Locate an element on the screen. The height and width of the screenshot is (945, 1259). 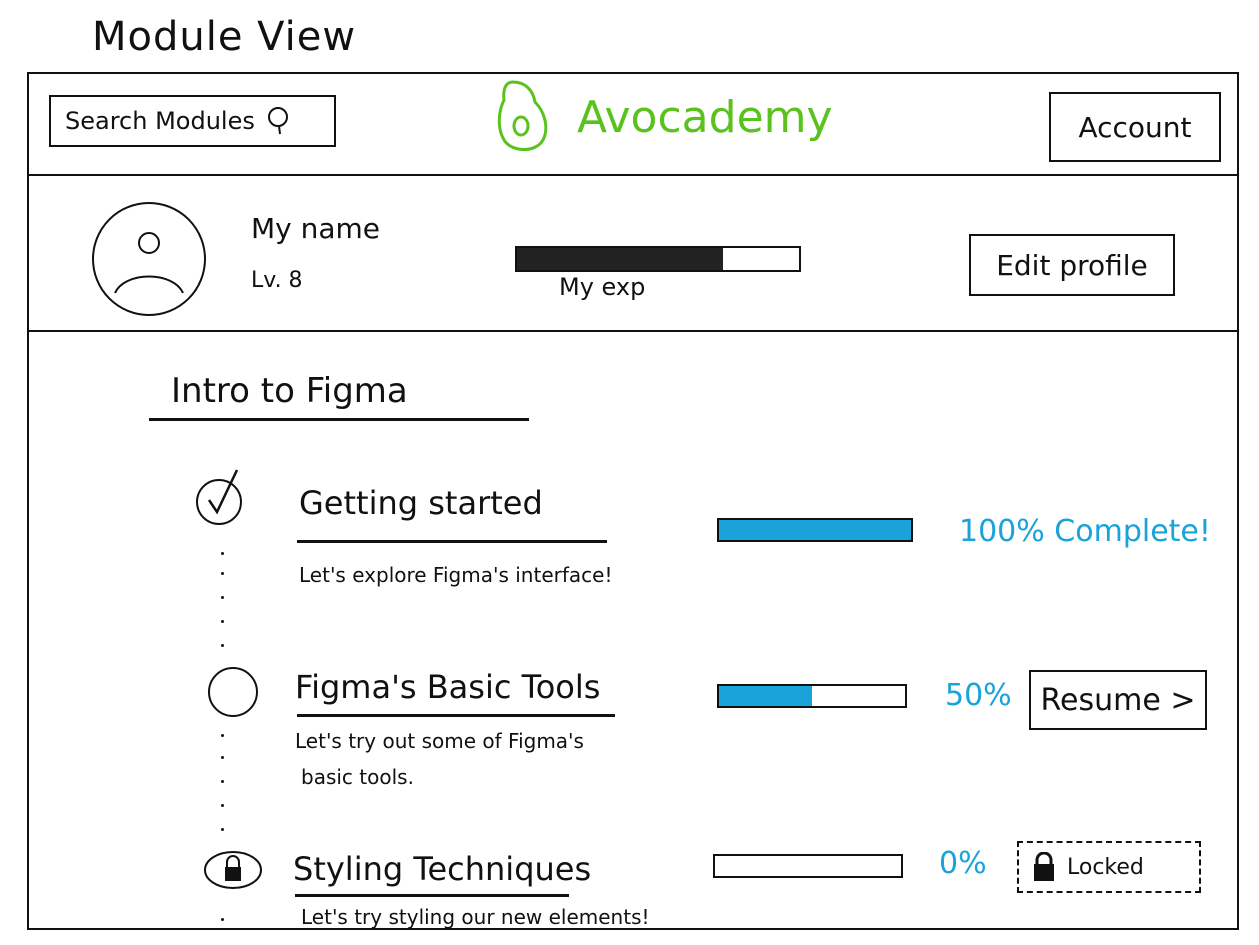
exp-progress-bar is located at coordinates (658, 259).